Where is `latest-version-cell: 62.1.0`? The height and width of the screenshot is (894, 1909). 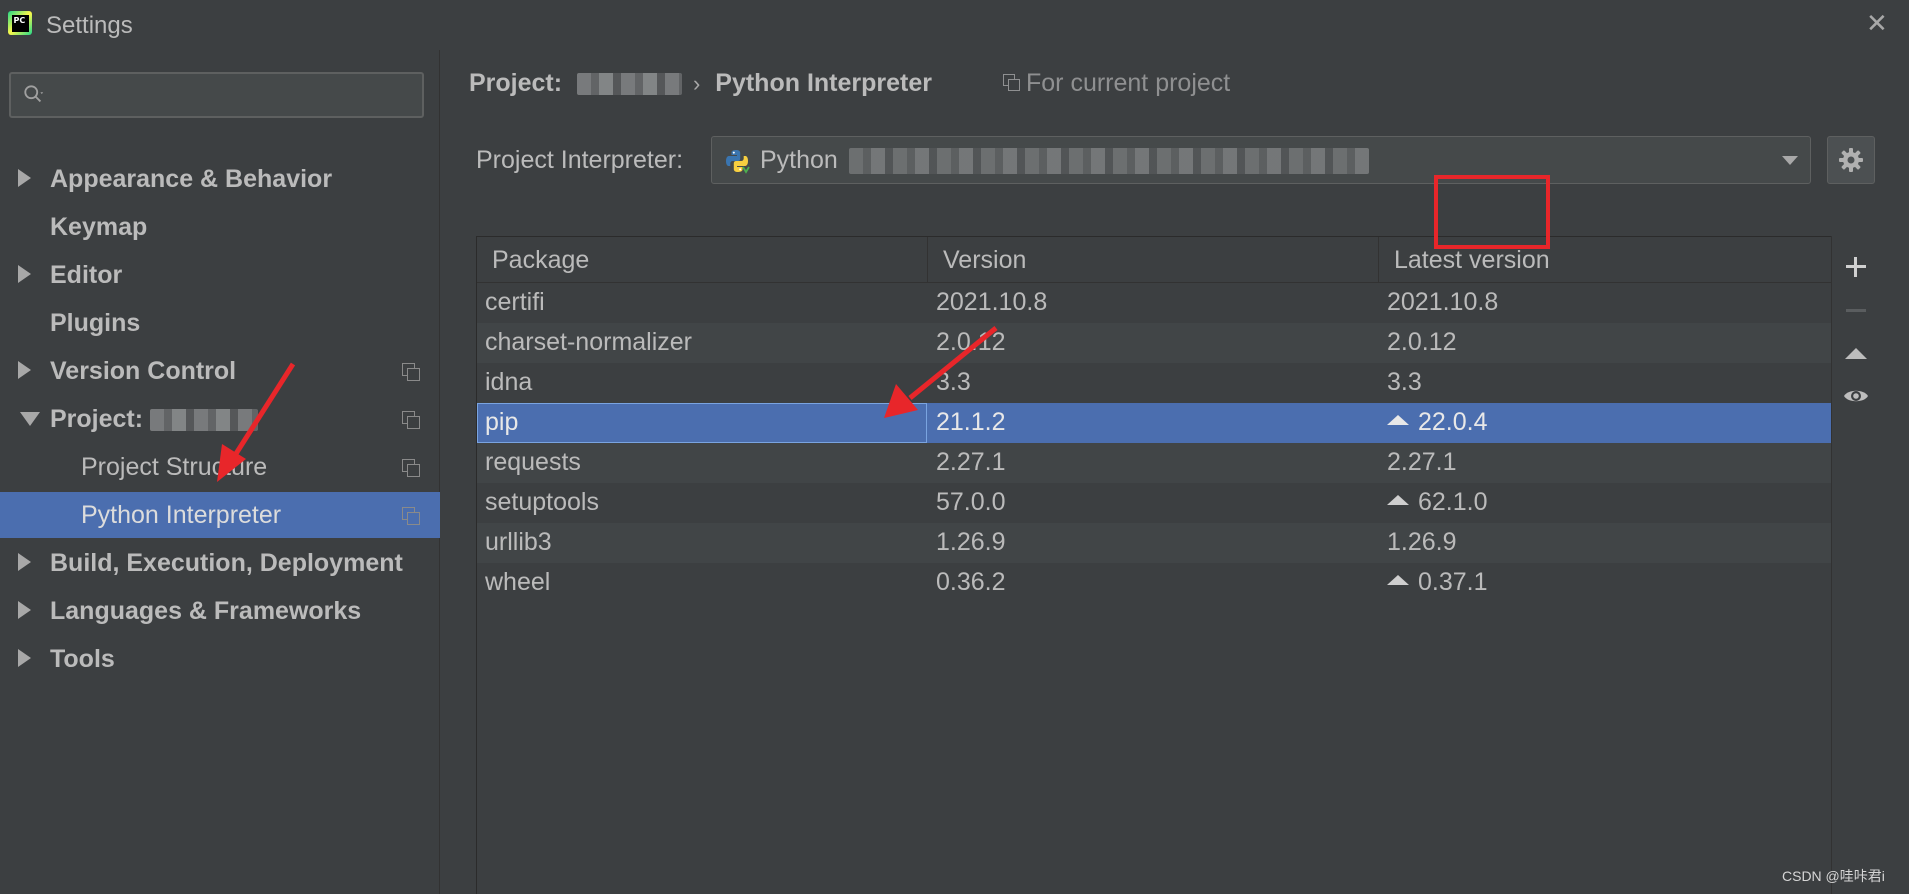
latest-version-cell: 62.1.0 is located at coordinates (1605, 503).